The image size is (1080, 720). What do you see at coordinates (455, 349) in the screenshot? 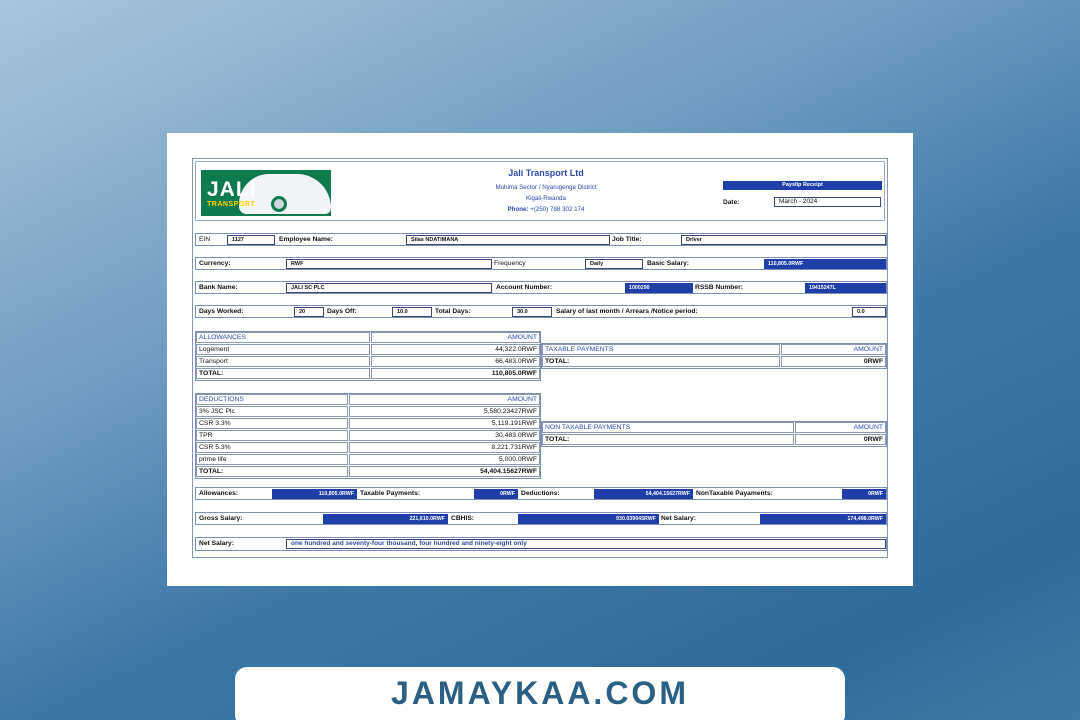
I see `allowance-amount: 44,322.0RWF` at bounding box center [455, 349].